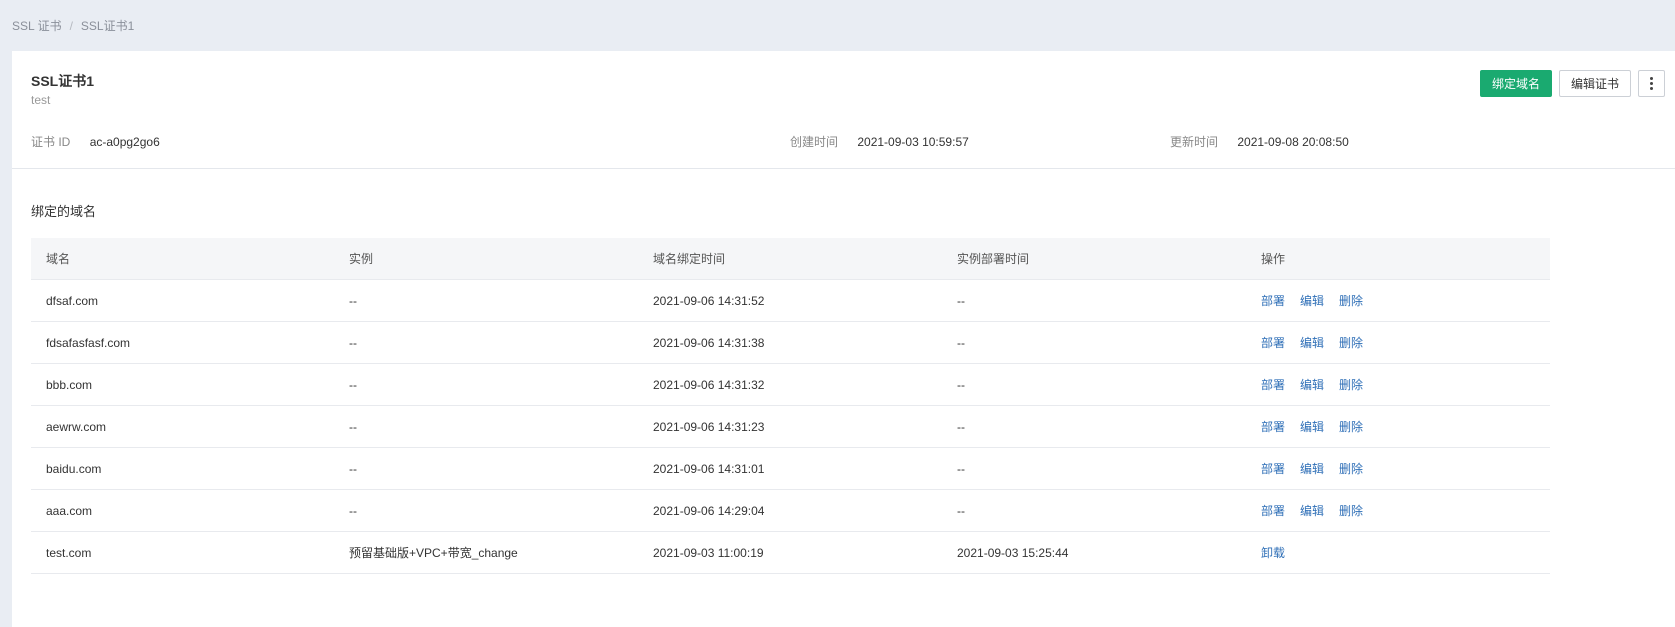 This screenshot has height=627, width=1675. I want to click on certificate-id-label: 证书 ID, so click(51, 142).